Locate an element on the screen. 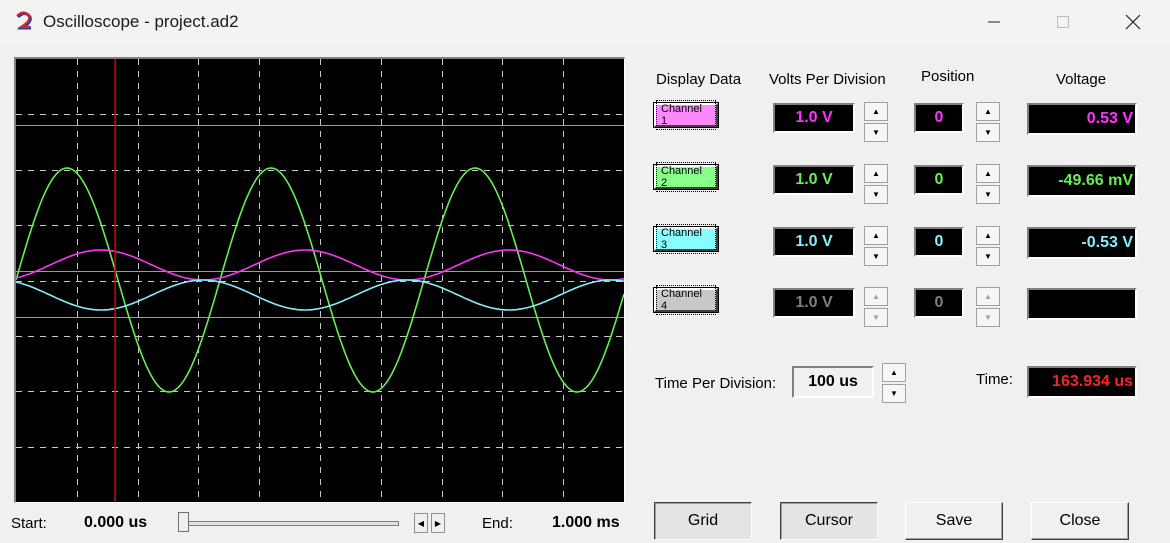 Image resolution: width=1170 pixels, height=543 pixels. maximize-icon is located at coordinates (1063, 22).